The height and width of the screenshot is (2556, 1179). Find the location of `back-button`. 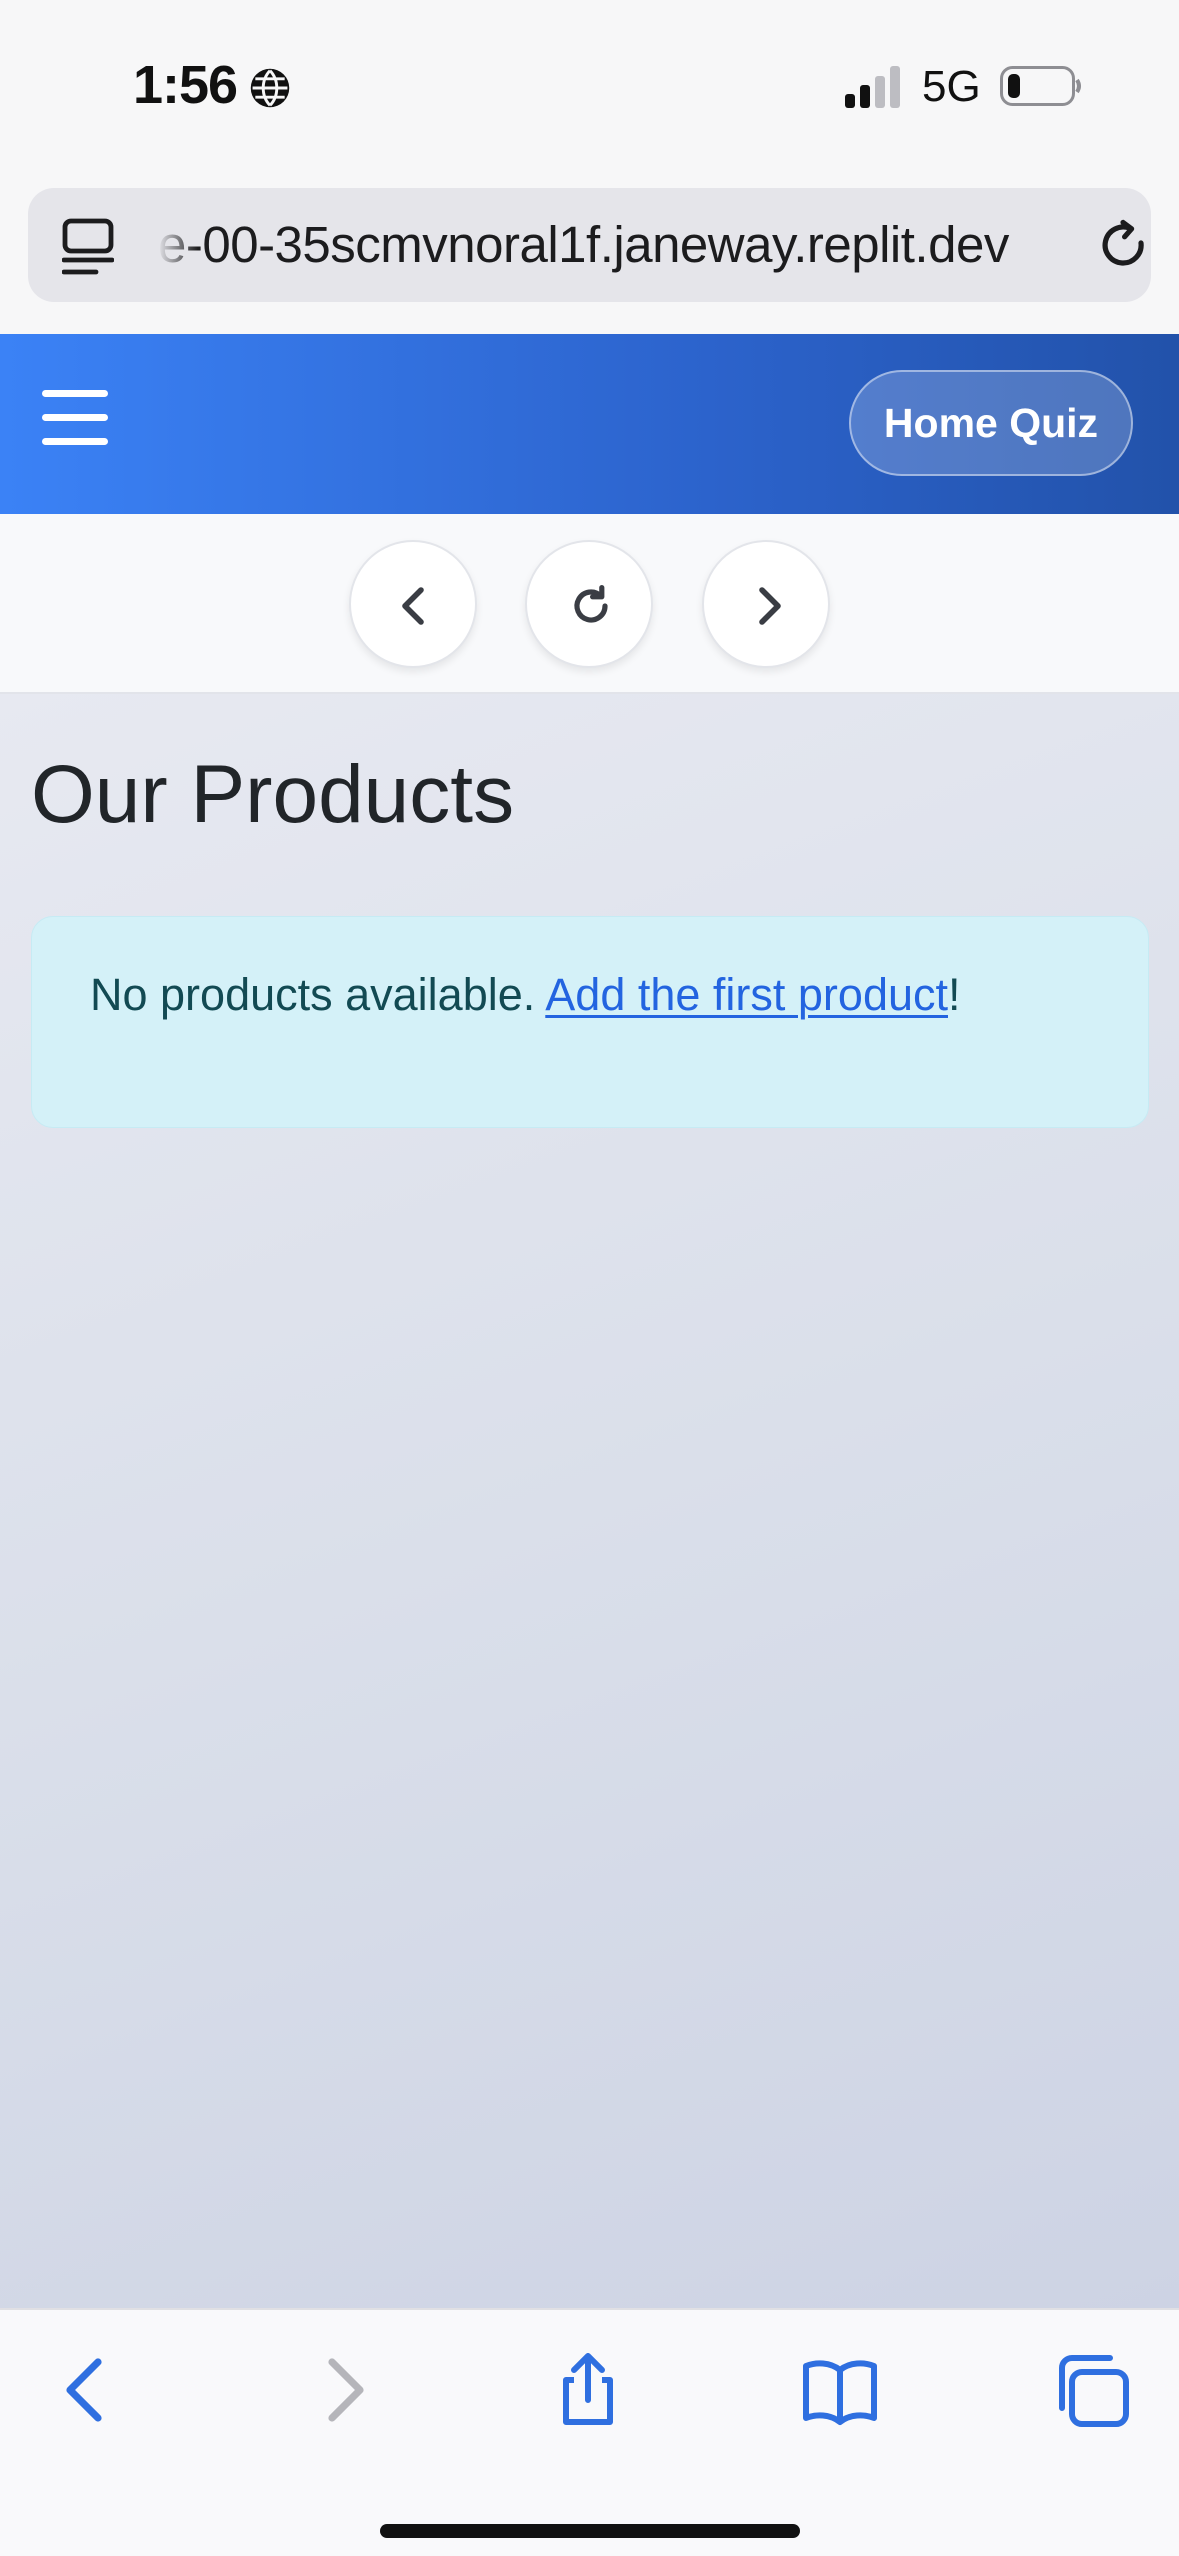

back-button is located at coordinates (413, 604).